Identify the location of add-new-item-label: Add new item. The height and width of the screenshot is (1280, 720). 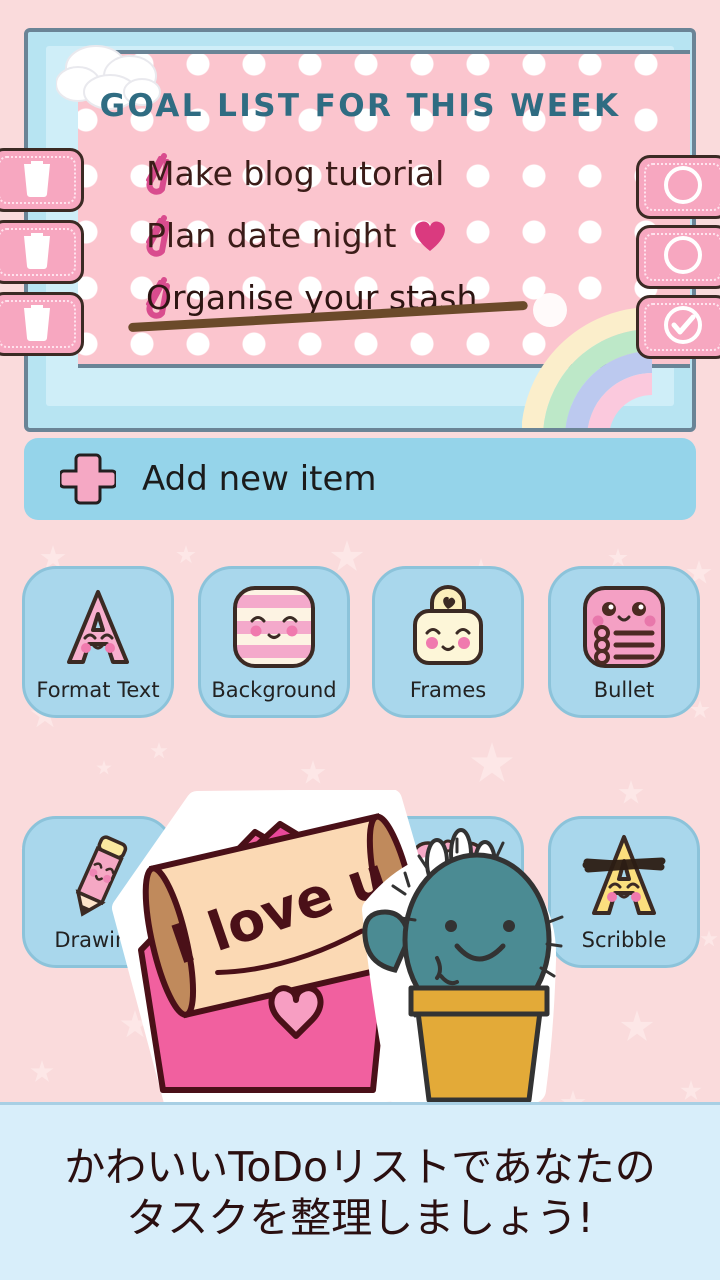
(259, 479).